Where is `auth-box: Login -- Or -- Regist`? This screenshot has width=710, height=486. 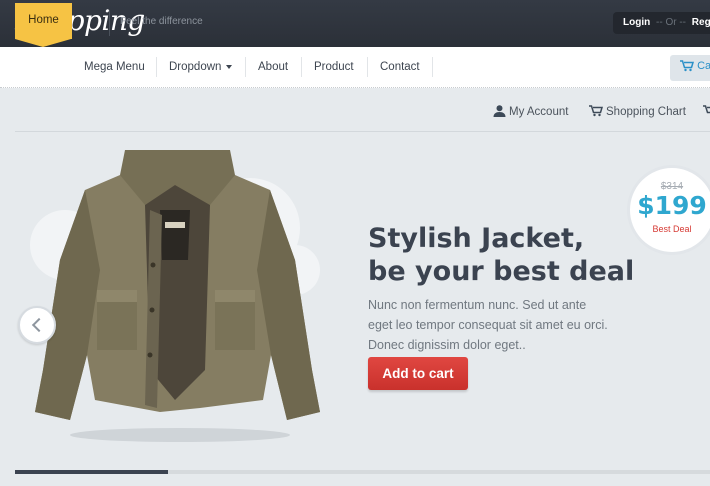
auth-box: Login -- Or -- Regist is located at coordinates (661, 23).